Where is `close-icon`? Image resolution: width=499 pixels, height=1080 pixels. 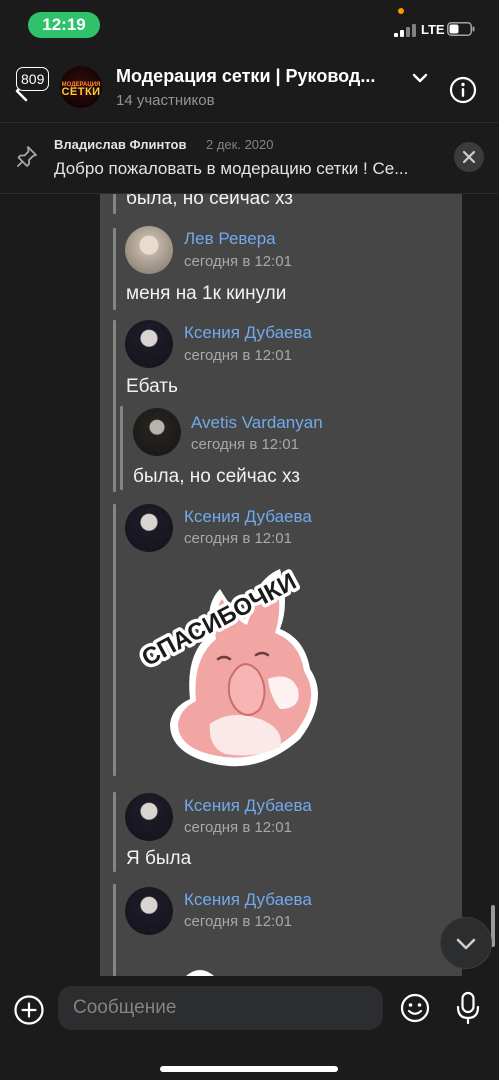 close-icon is located at coordinates (469, 157).